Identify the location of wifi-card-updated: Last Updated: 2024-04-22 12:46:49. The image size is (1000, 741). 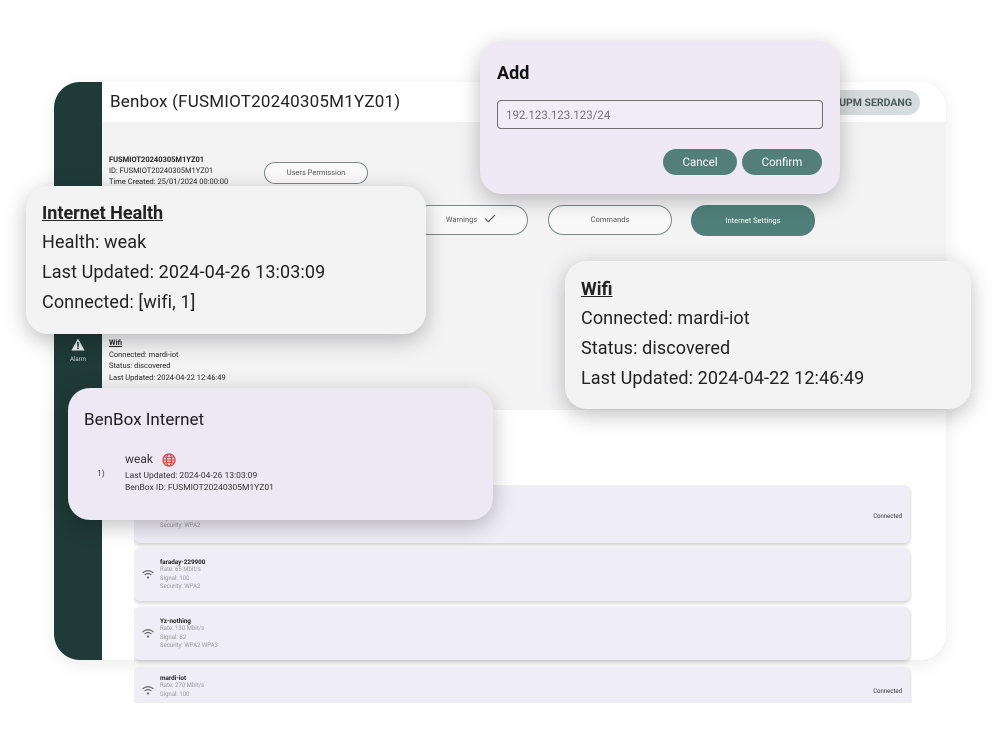
(723, 378).